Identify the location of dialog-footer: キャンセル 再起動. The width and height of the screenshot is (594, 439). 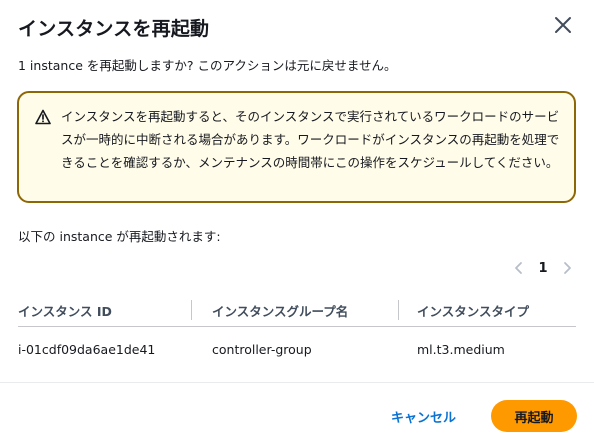
(297, 410).